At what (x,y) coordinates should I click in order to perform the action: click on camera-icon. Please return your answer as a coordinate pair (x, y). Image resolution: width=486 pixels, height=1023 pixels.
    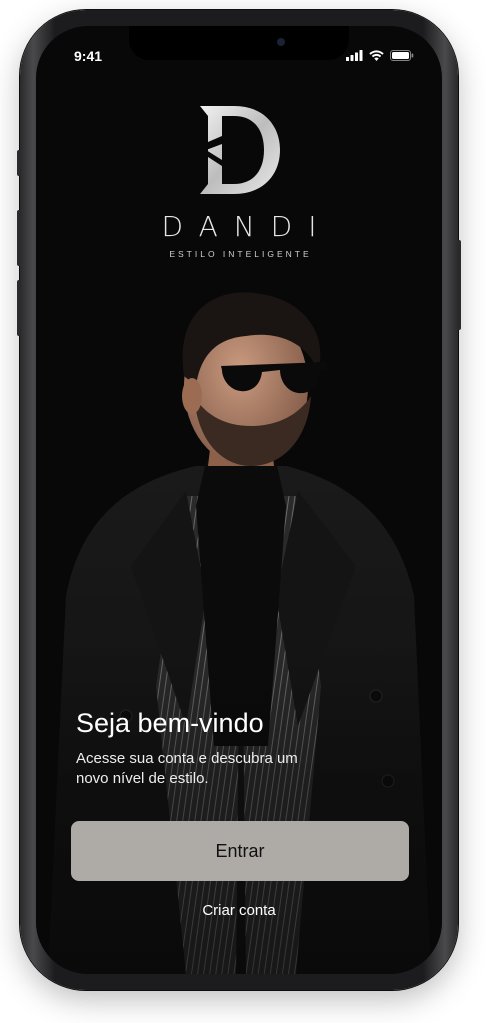
    Looking at the image, I should click on (281, 42).